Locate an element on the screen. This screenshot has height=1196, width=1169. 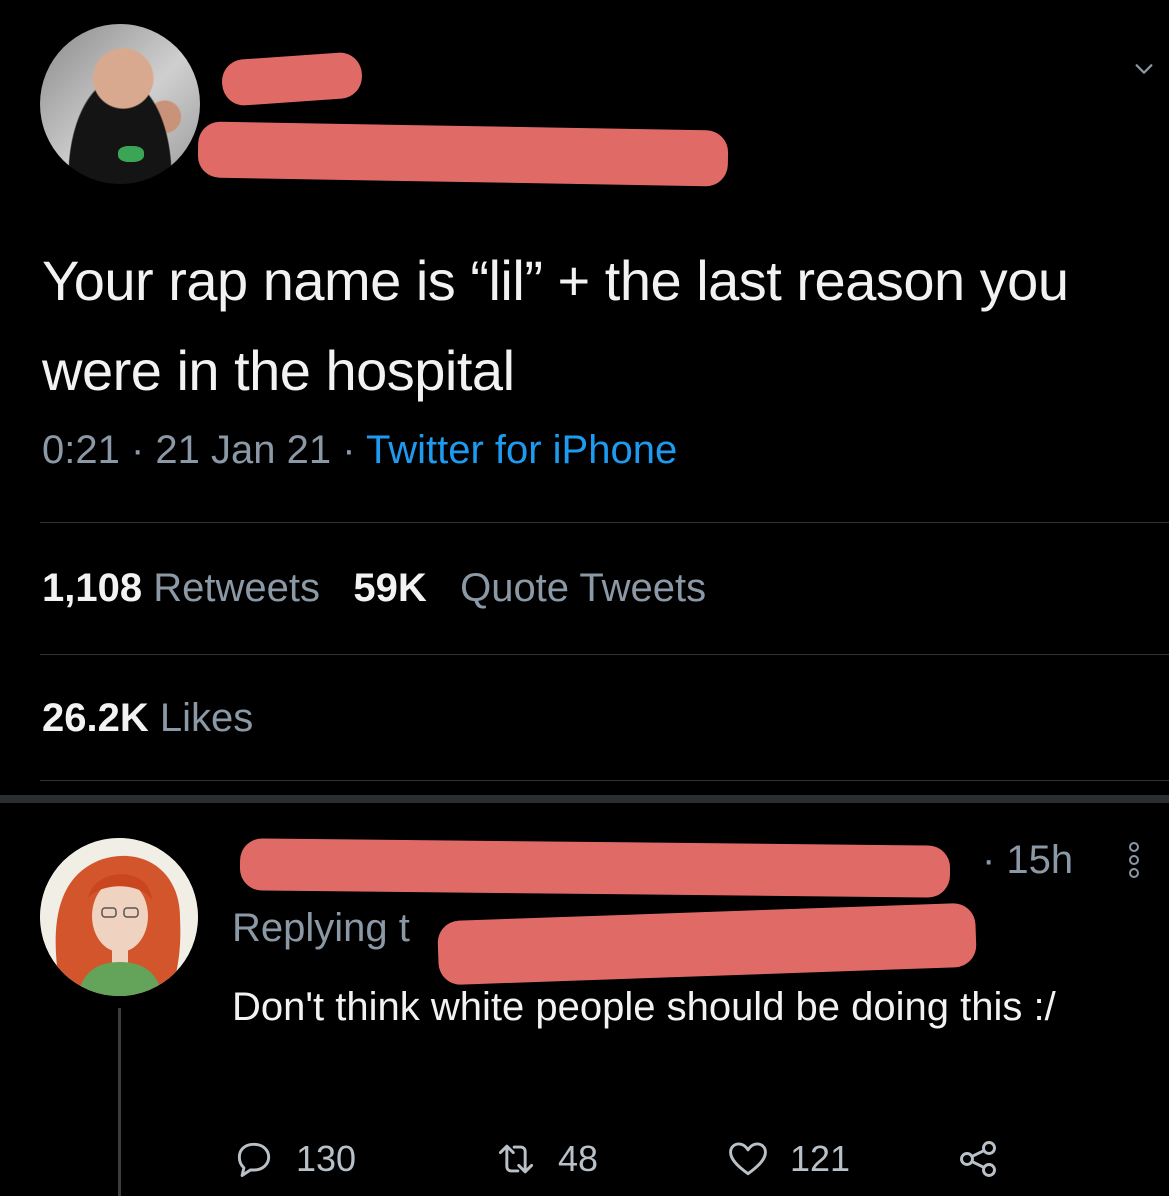
share-button is located at coordinates (978, 1159).